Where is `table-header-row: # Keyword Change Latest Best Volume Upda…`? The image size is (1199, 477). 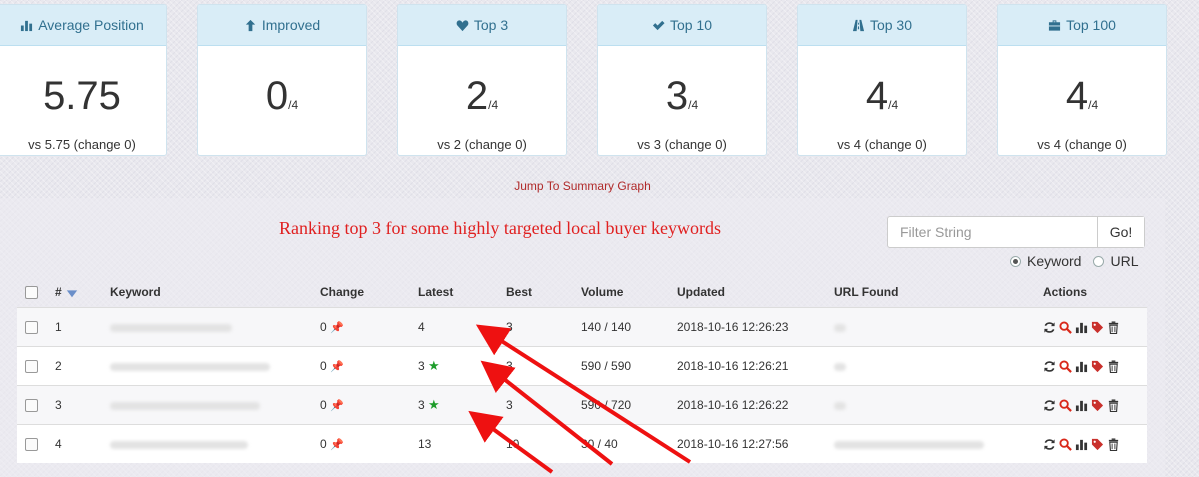
table-header-row: # Keyword Change Latest Best Volume Upda… is located at coordinates (582, 292).